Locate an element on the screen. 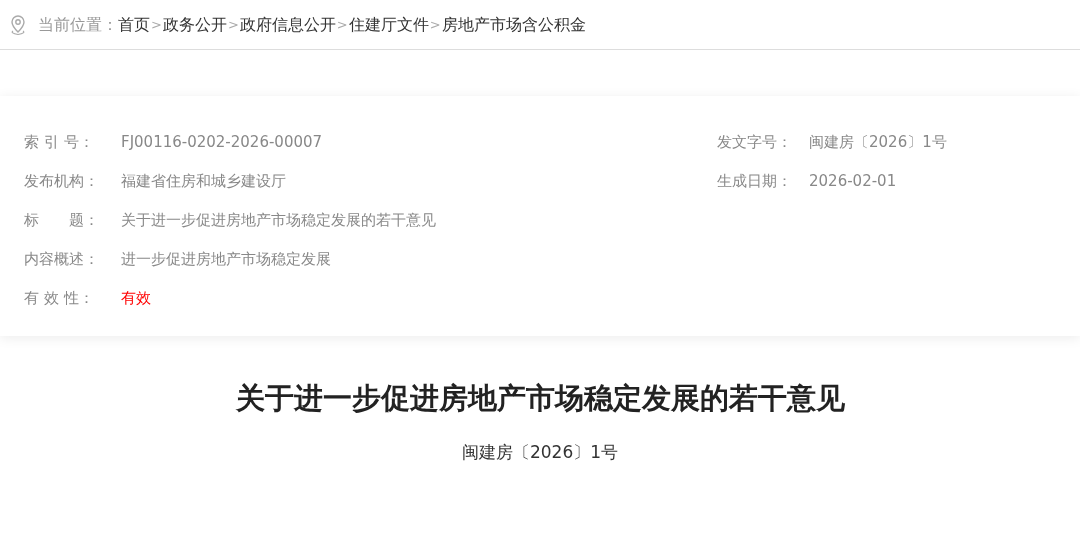  field-value: 2026-02-01 is located at coordinates (853, 182).